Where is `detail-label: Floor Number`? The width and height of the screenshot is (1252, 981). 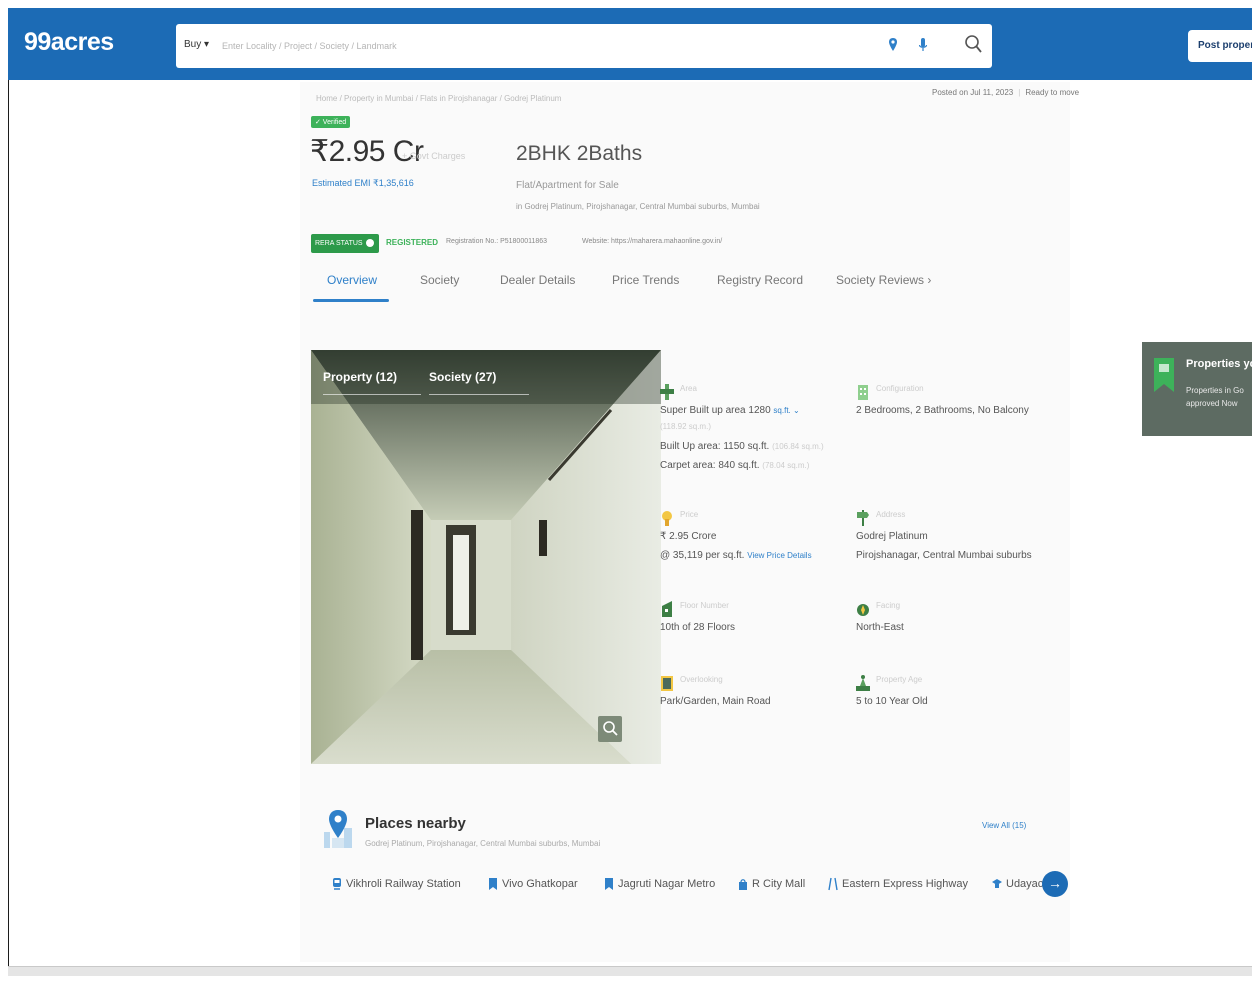
detail-label: Floor Number is located at coordinates (704, 605).